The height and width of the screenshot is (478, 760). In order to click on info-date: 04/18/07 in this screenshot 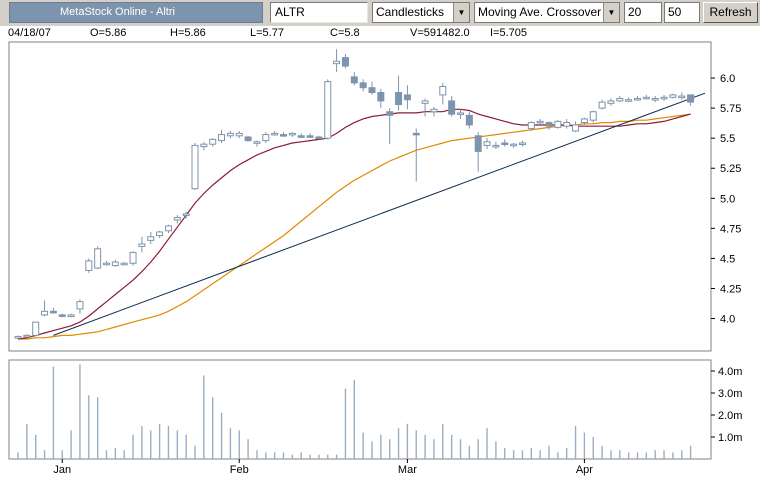, I will do `click(29, 33)`.